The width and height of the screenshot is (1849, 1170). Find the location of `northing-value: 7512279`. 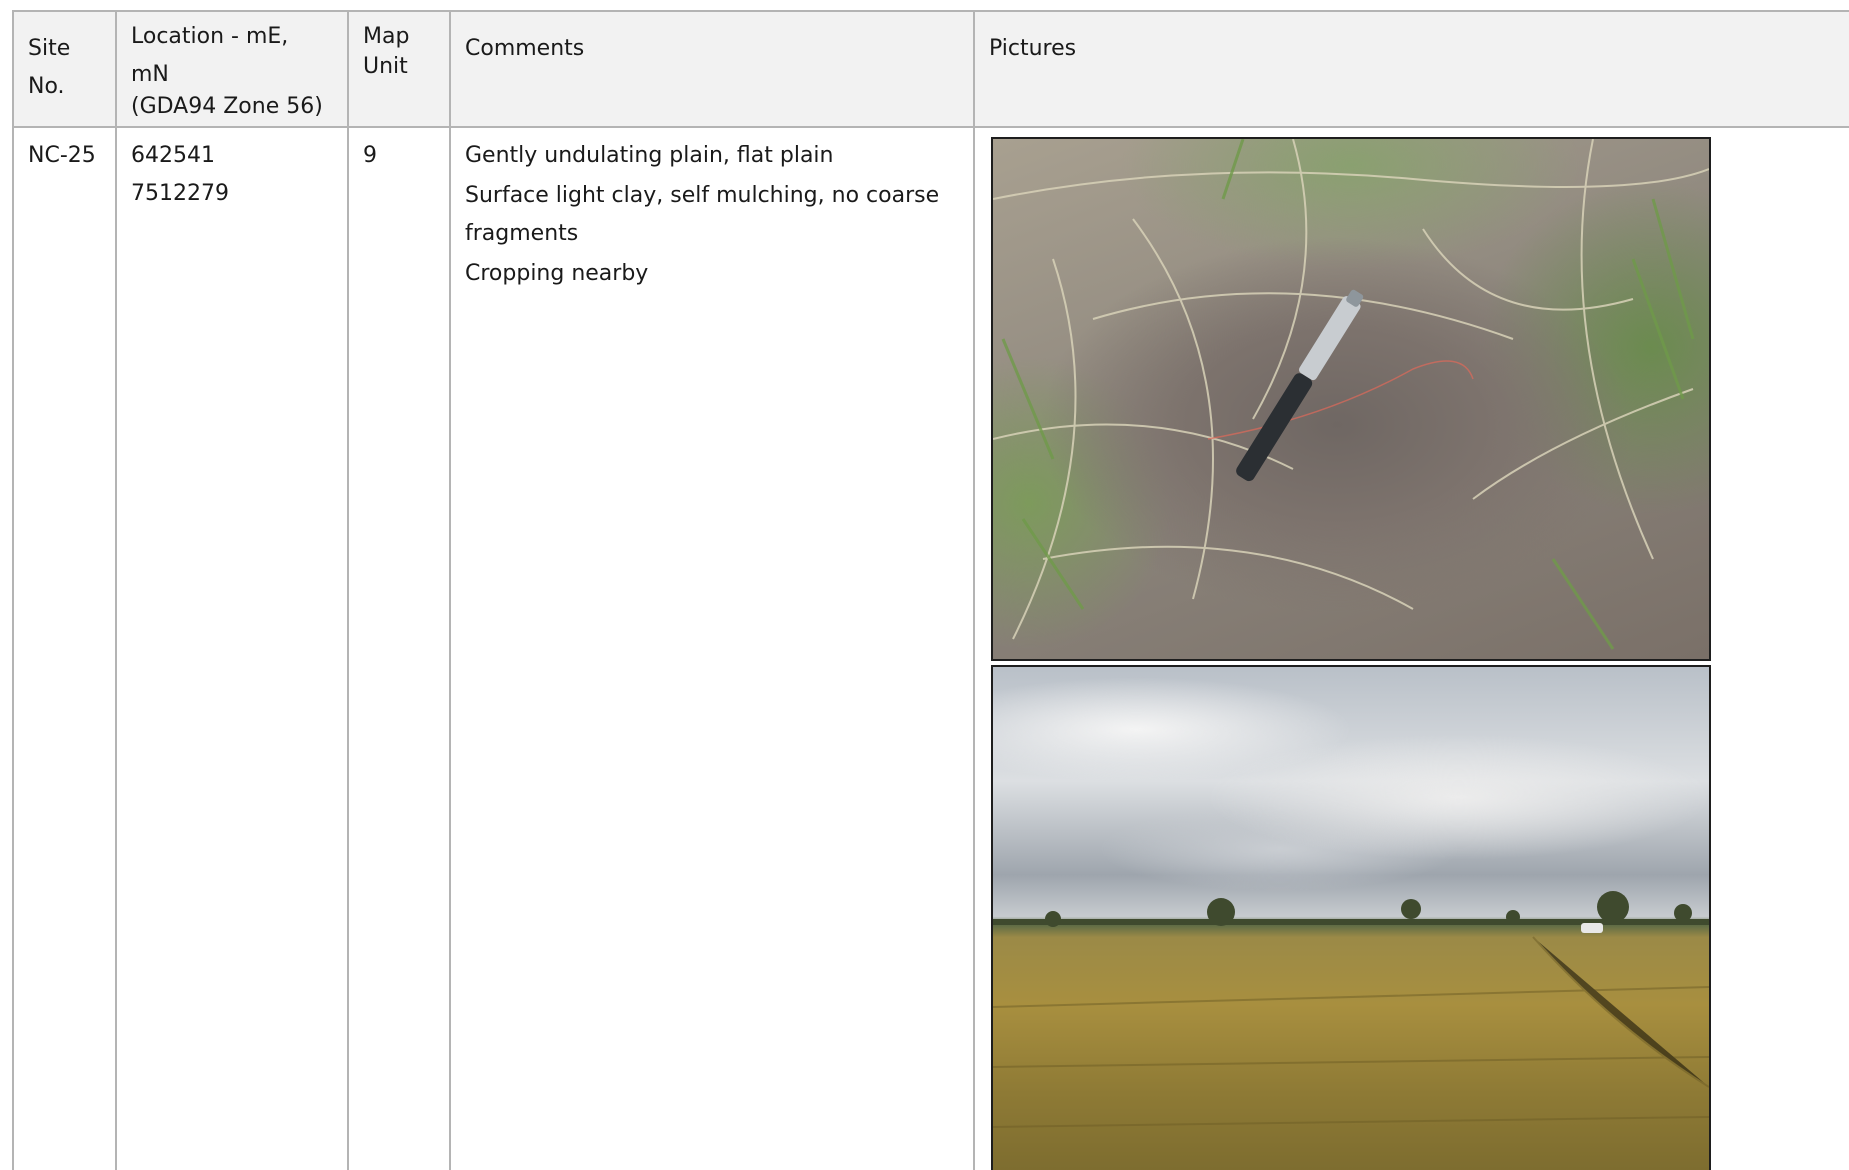

northing-value: 7512279 is located at coordinates (180, 193).